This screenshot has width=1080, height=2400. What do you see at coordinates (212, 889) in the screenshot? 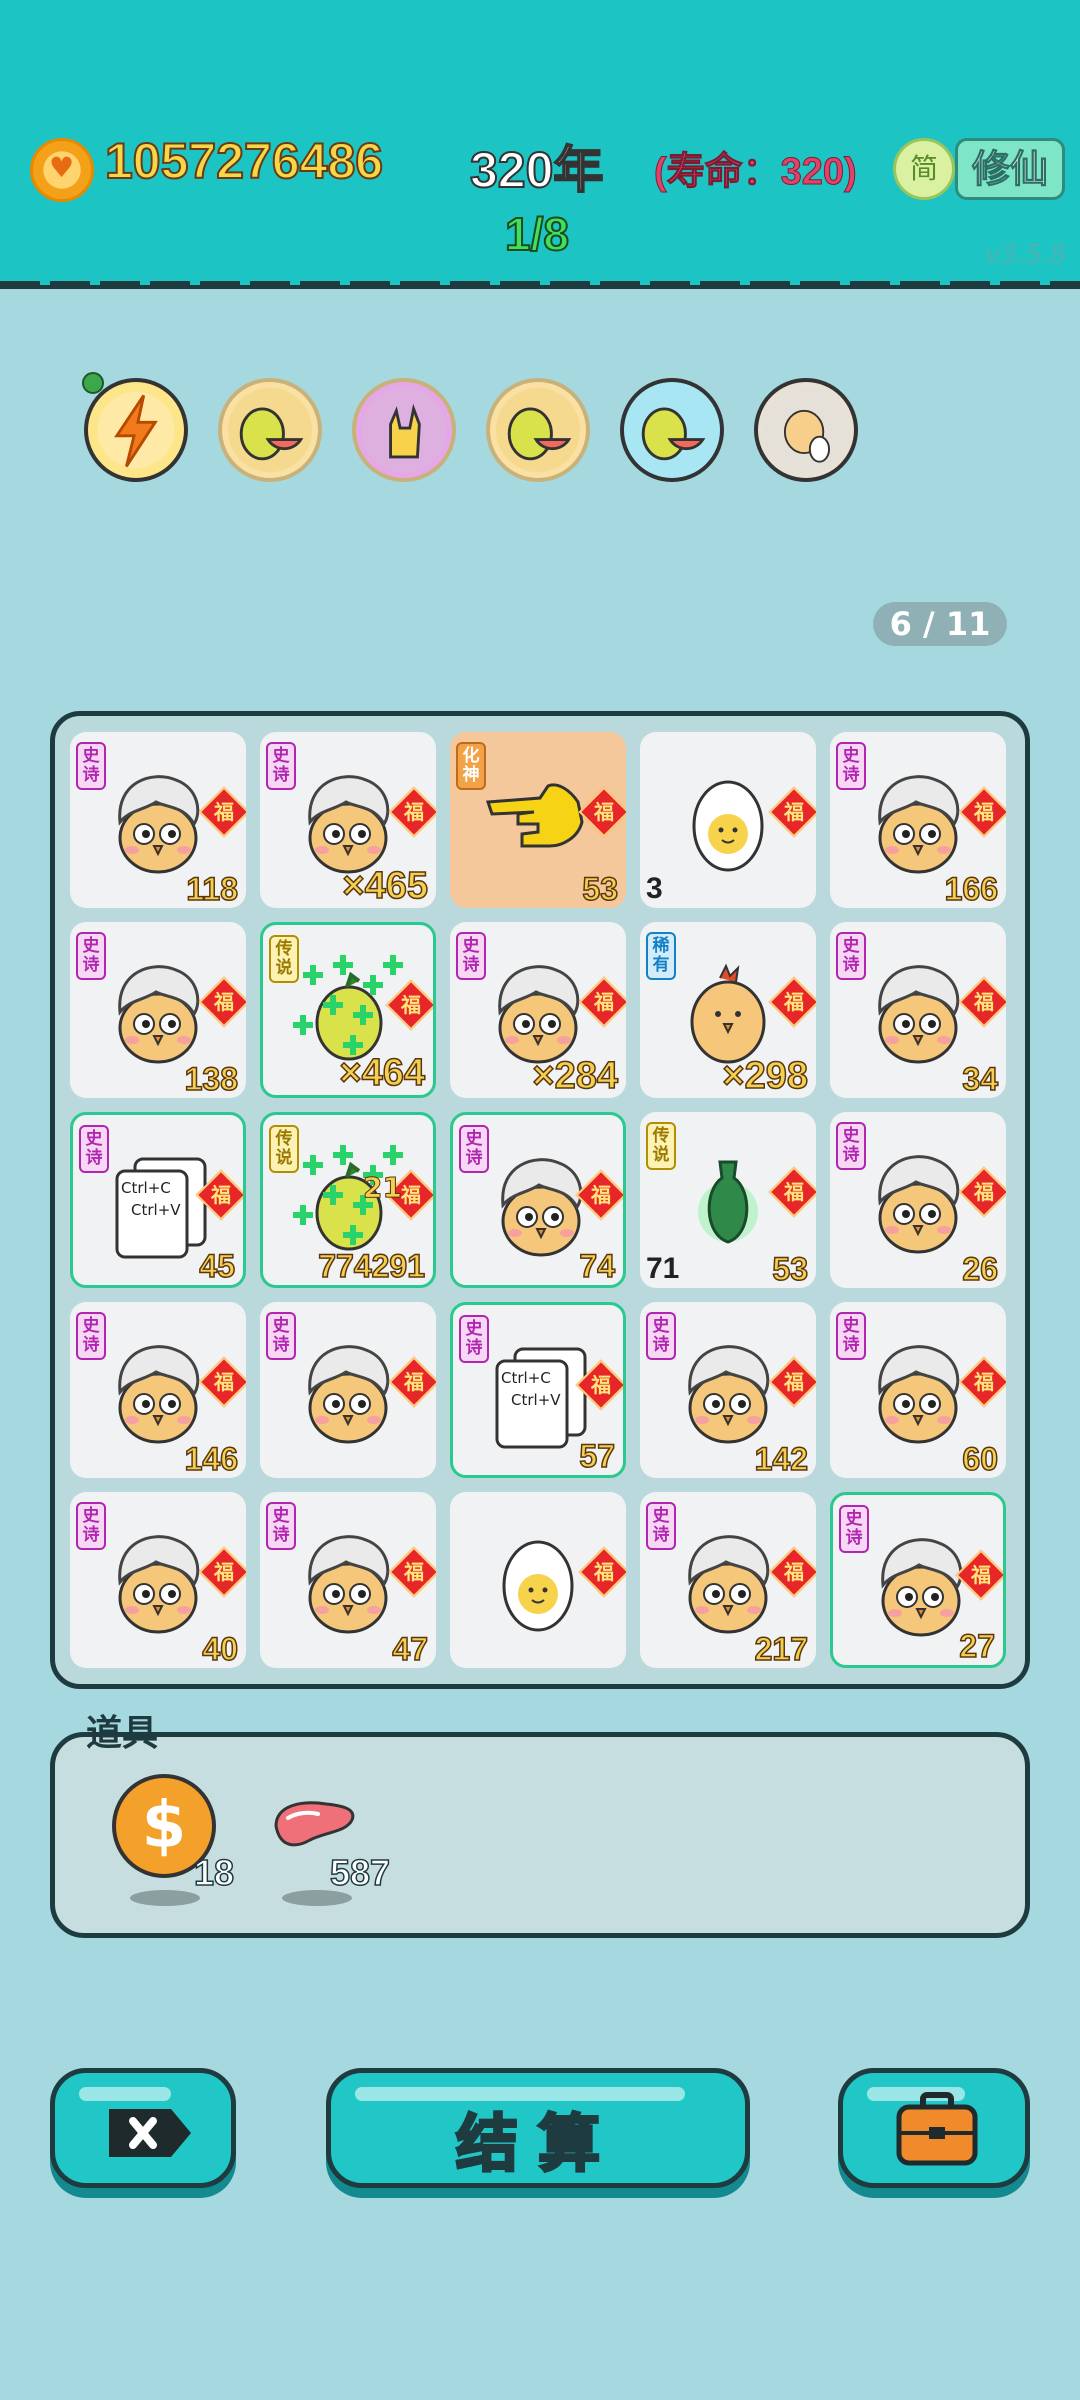
I see `cell-value: 118` at bounding box center [212, 889].